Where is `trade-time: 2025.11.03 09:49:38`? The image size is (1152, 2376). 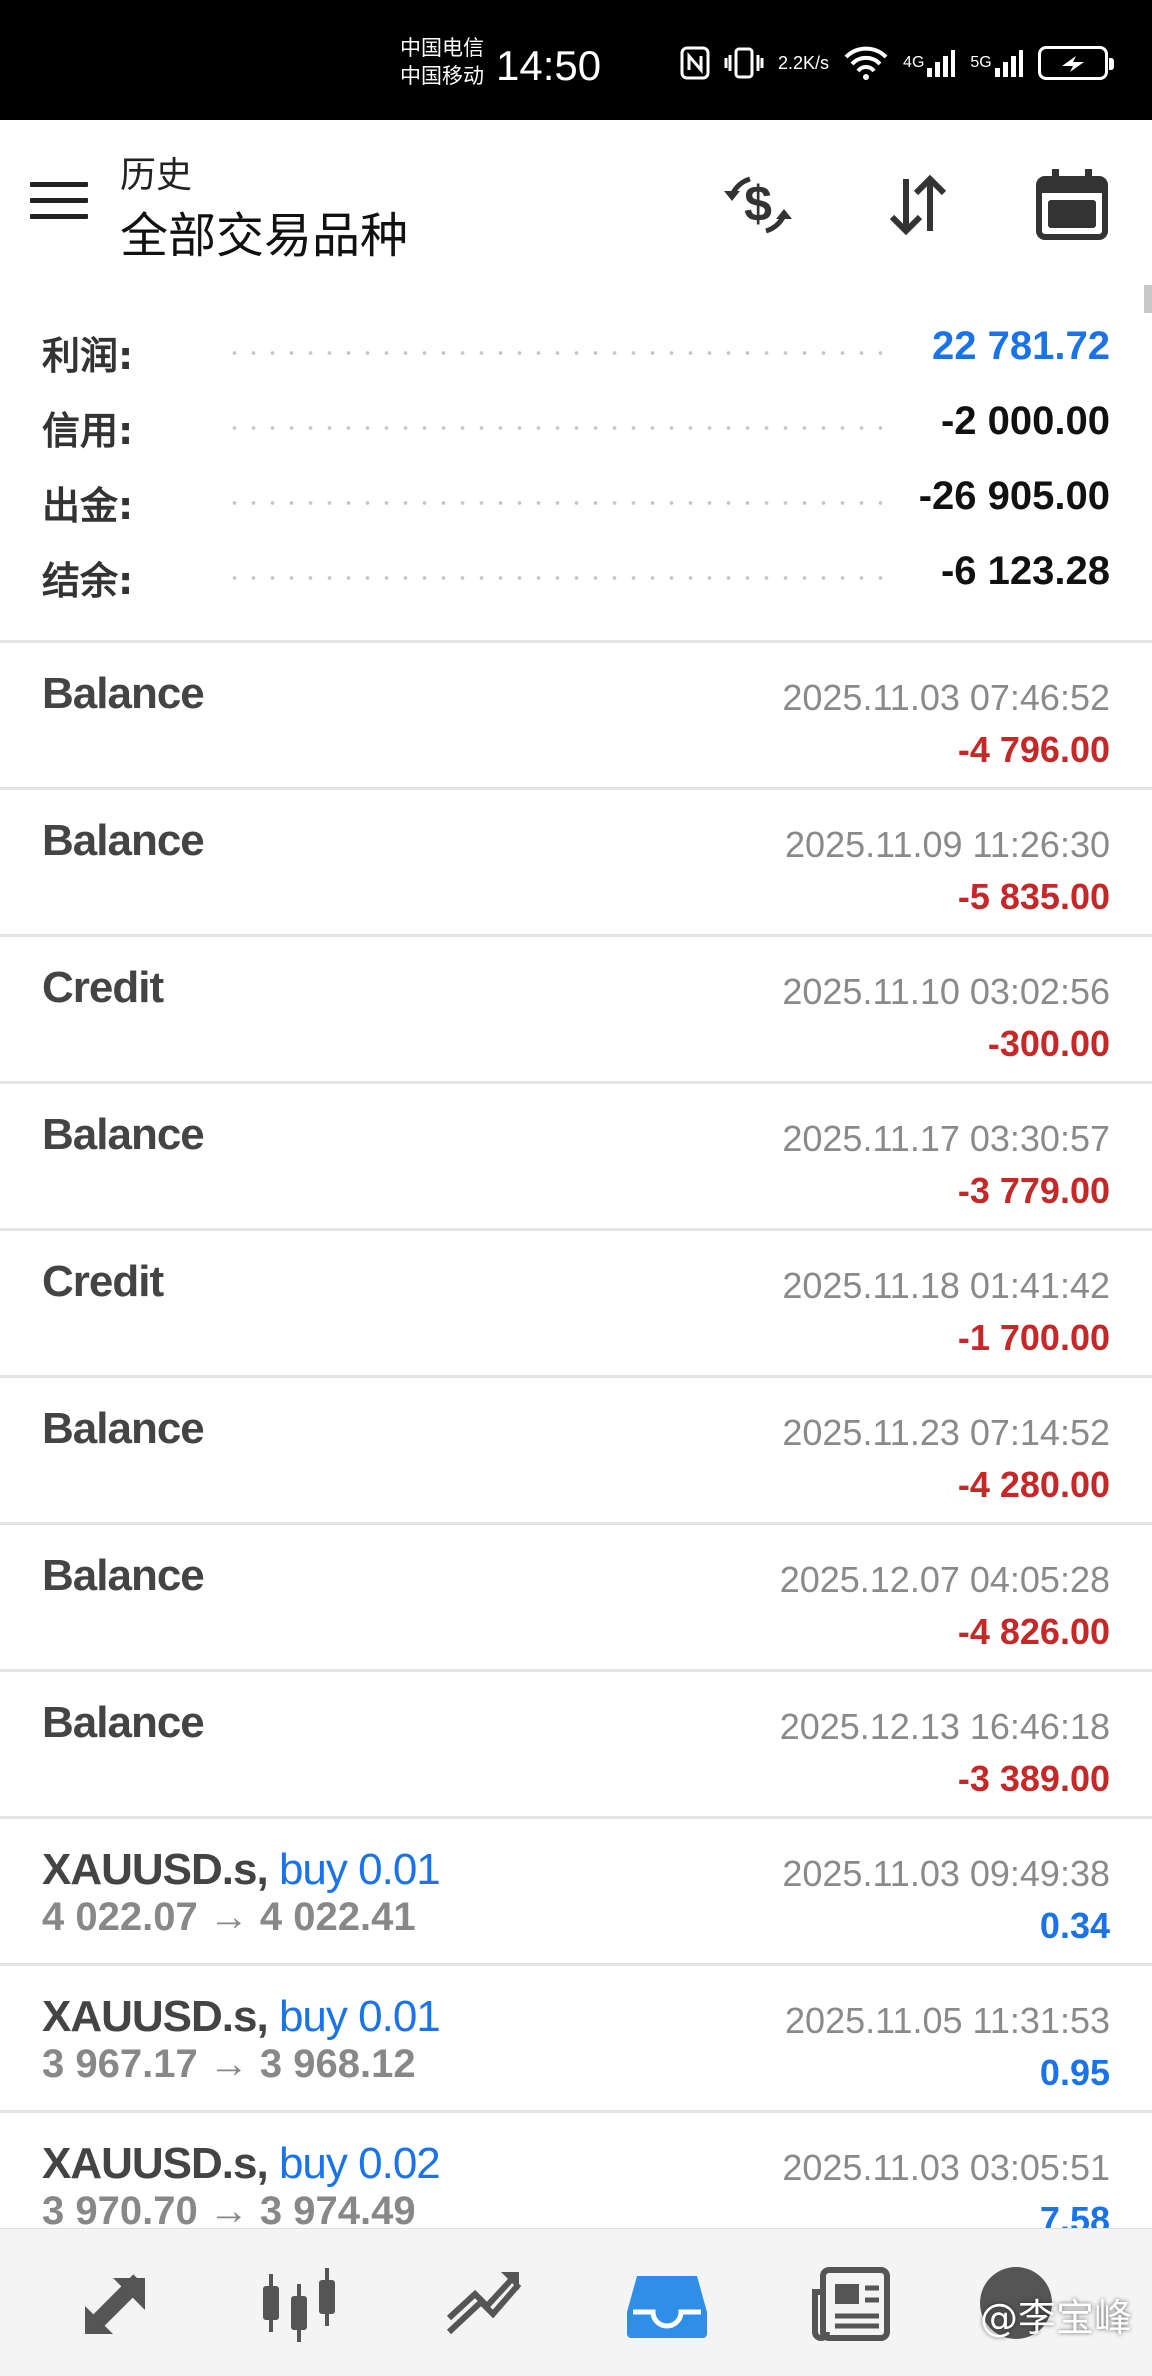
trade-time: 2025.11.03 09:49:38 is located at coordinates (946, 1873).